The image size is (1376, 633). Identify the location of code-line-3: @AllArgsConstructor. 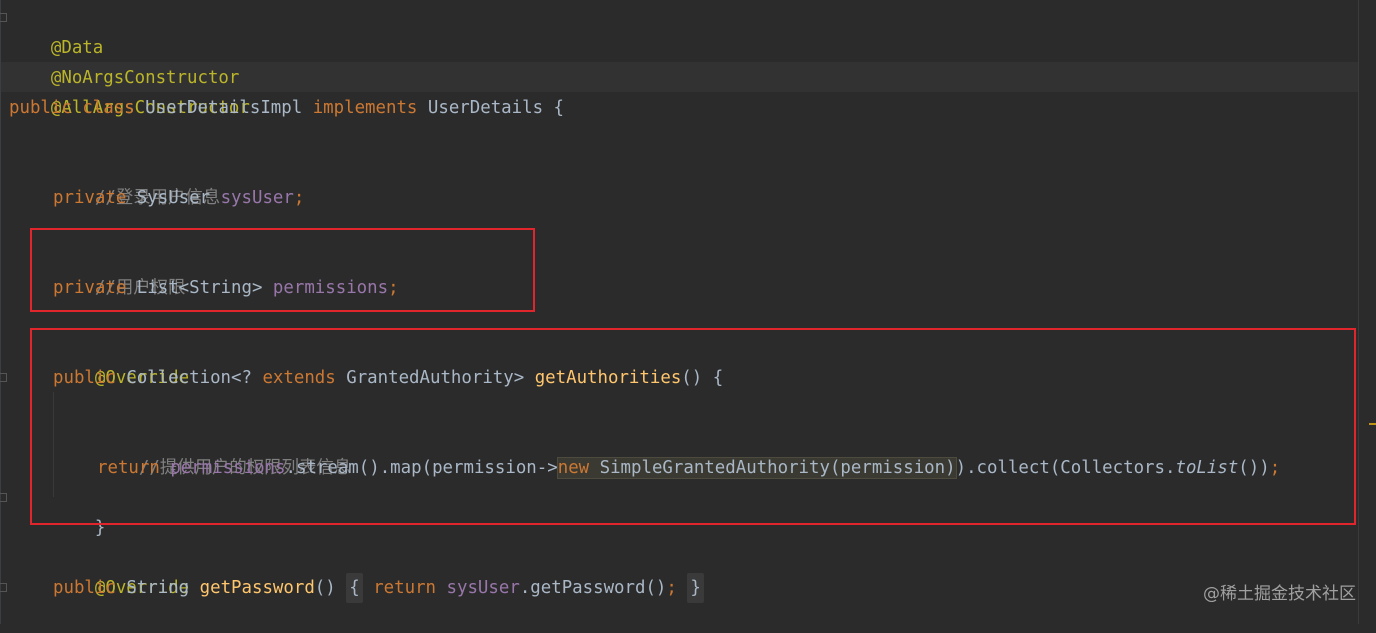
(129, 90).